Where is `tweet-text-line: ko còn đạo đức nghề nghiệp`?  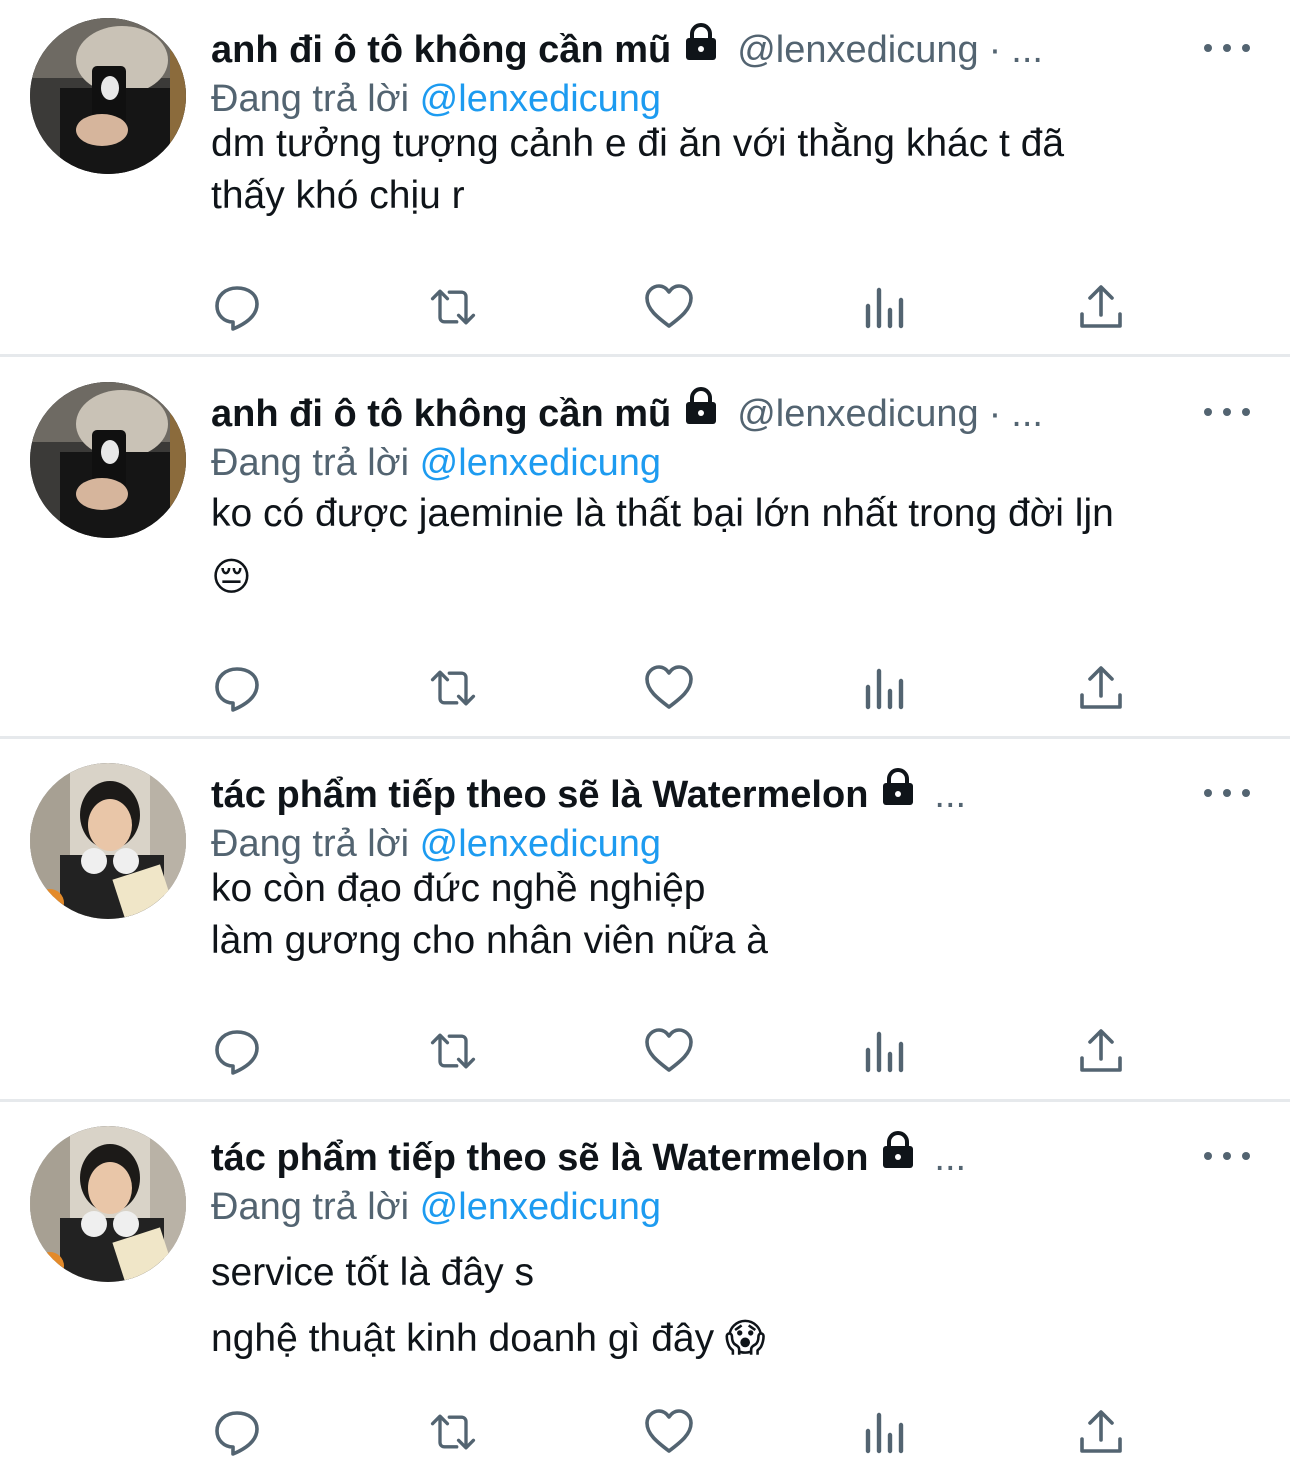 tweet-text-line: ko còn đạo đức nghề nghiệp is located at coordinates (458, 888).